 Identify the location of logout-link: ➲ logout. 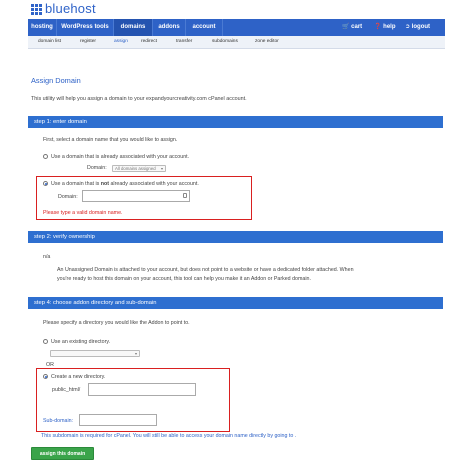
(417, 27).